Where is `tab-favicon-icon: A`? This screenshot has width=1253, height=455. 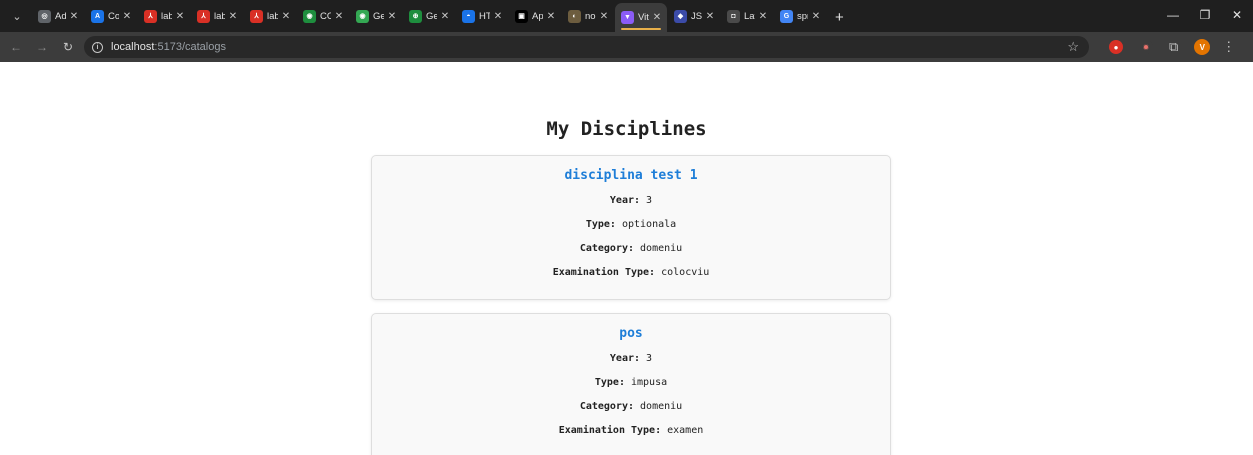 tab-favicon-icon: A is located at coordinates (97, 16).